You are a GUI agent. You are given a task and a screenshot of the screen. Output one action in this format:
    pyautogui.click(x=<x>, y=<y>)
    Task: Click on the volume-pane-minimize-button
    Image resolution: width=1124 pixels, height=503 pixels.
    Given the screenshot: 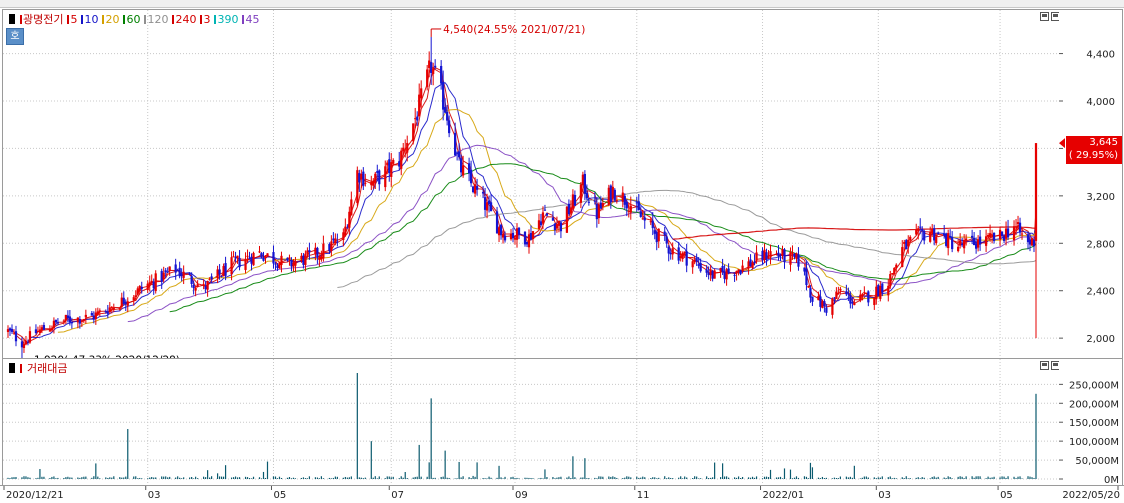 What is the action you would take?
    pyautogui.click(x=1044, y=365)
    